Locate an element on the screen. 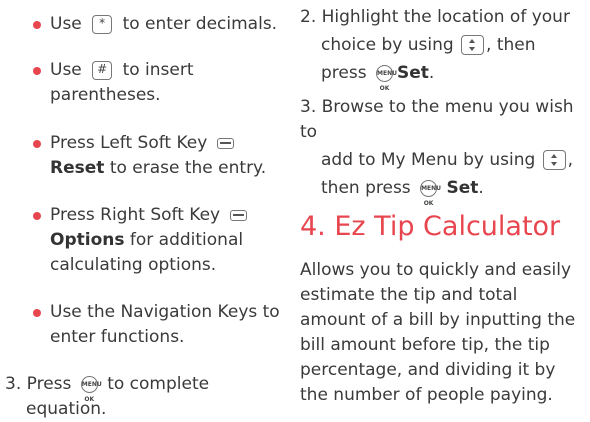 The height and width of the screenshot is (422, 590). step-text: equation. is located at coordinates (66, 409).